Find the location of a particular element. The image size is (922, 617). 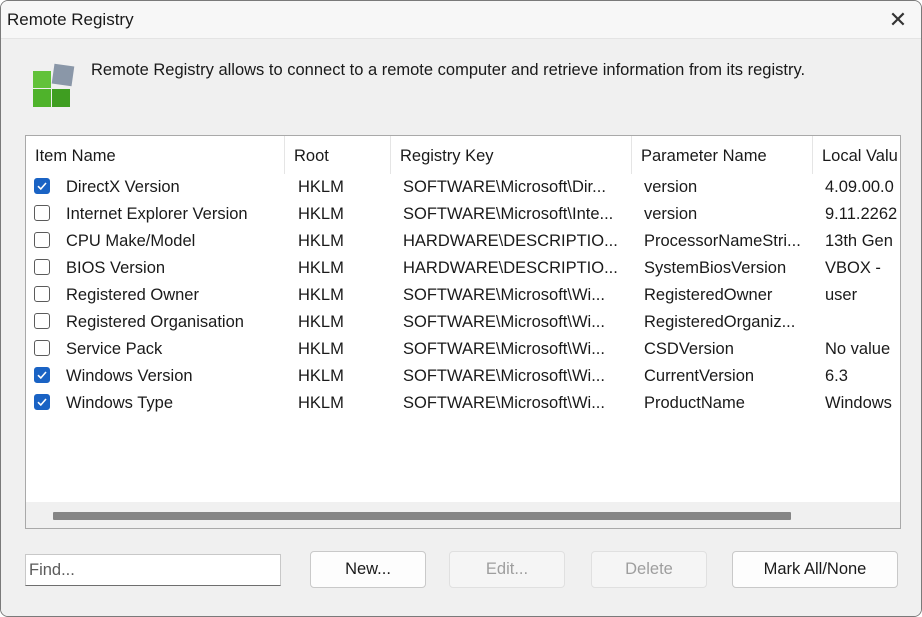

cell-item-name: Registered Organisation is located at coordinates (155, 322).